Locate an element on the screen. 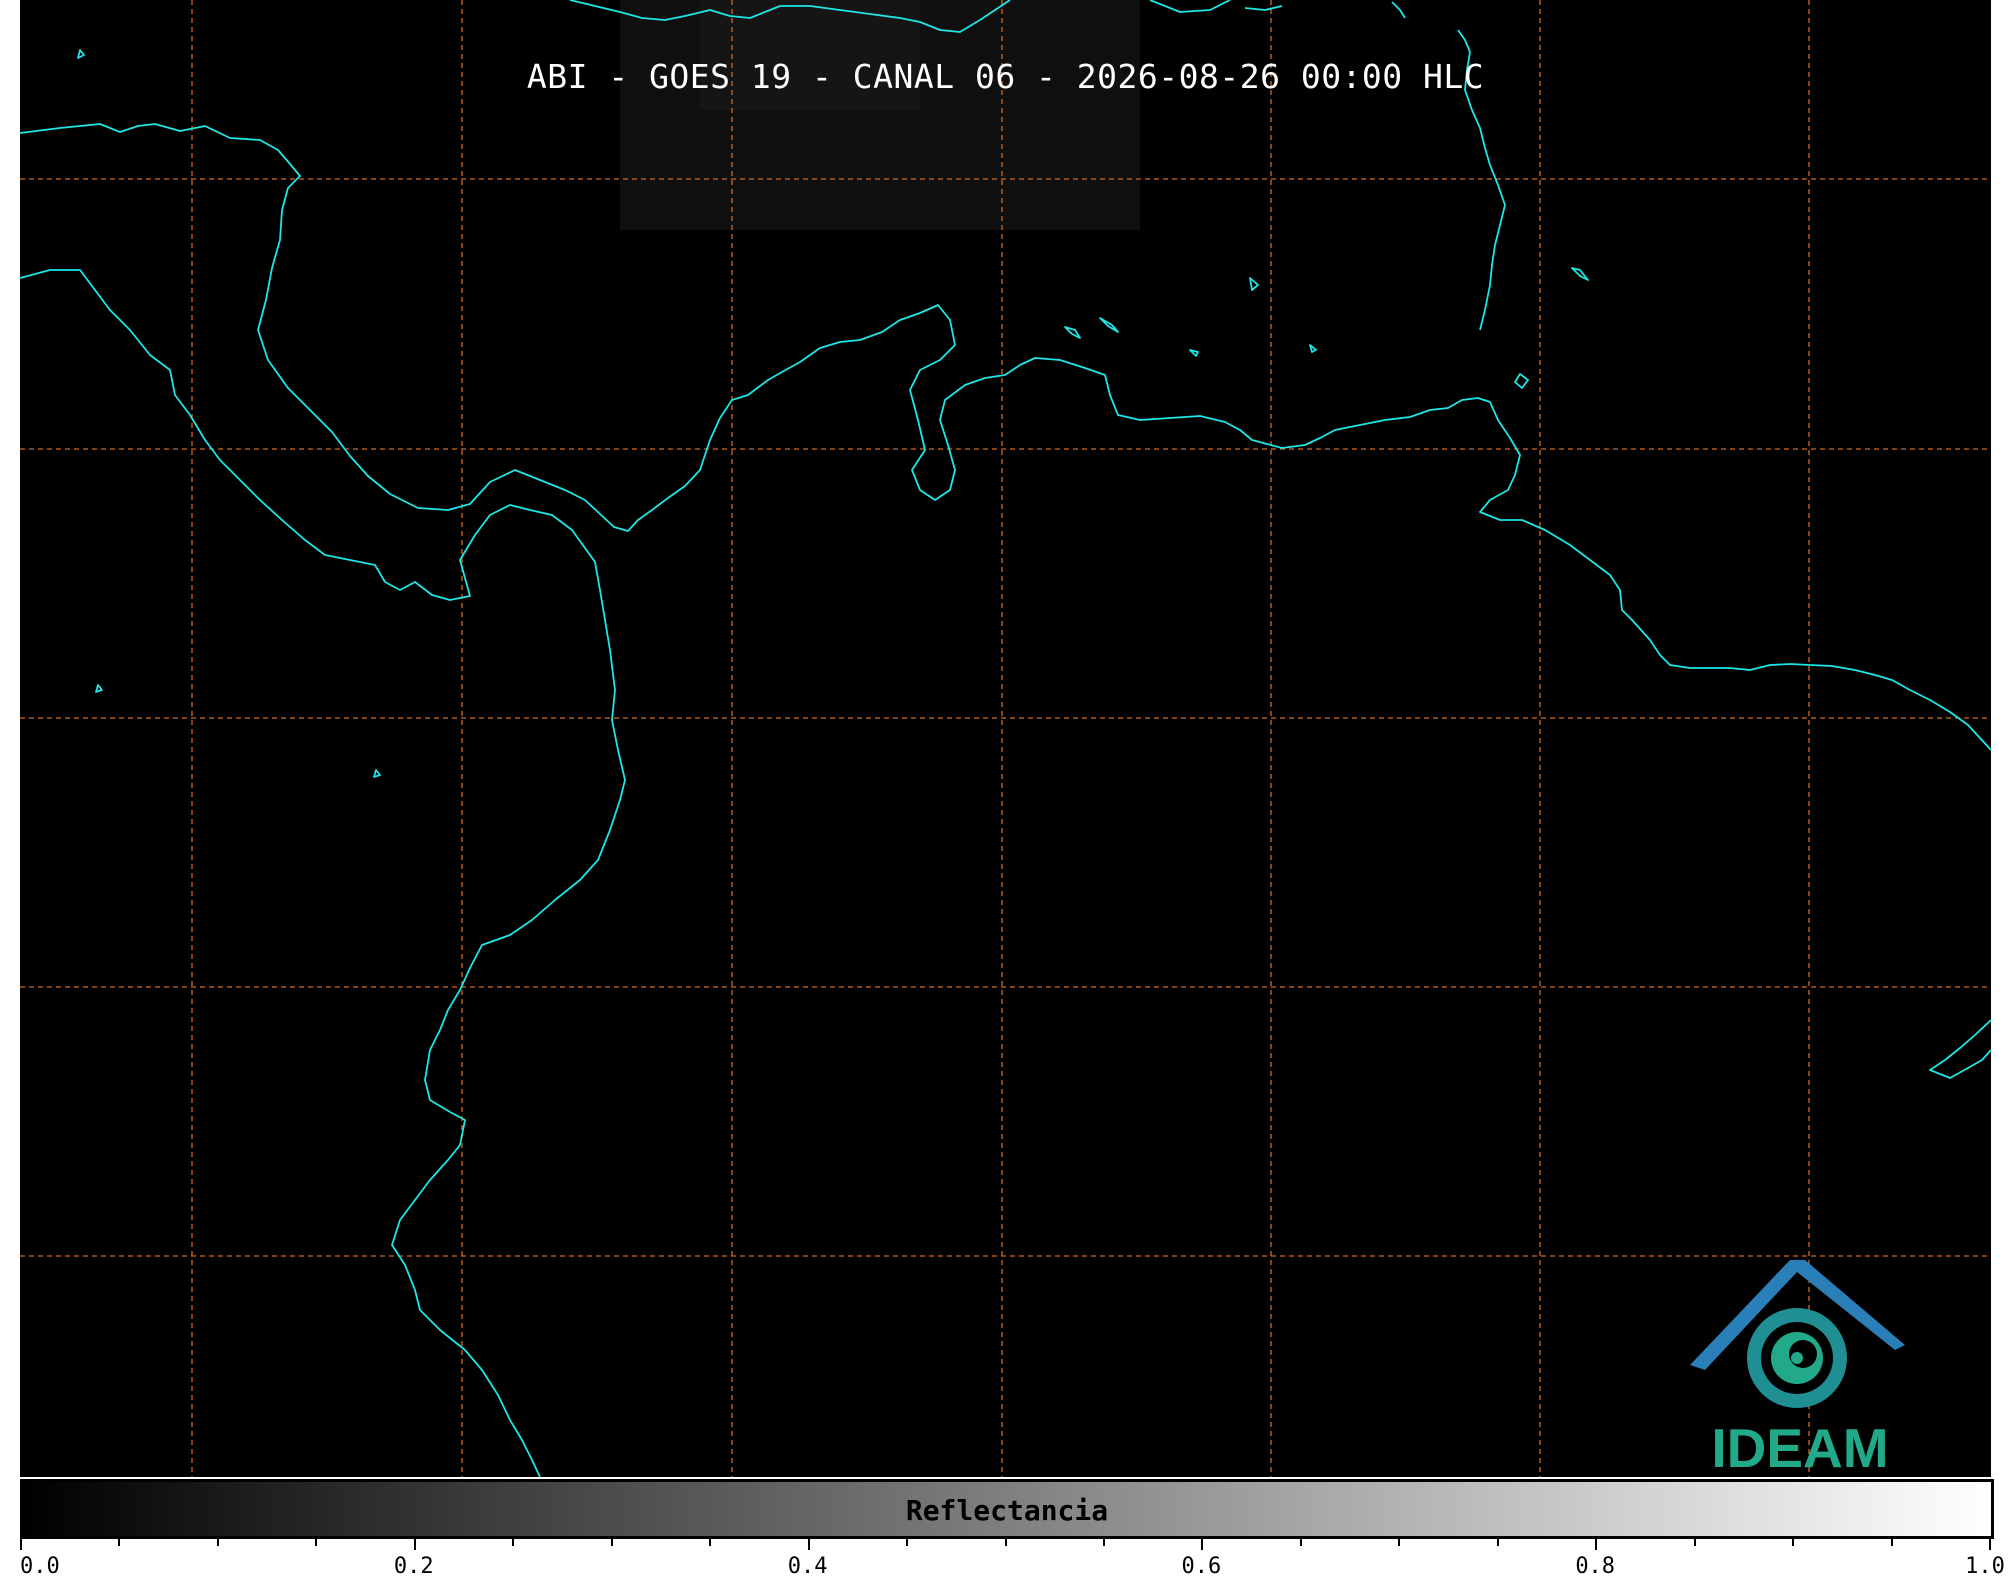 The width and height of the screenshot is (2011, 1579). colorbar-tick-label: 0.2 is located at coordinates (413, 1566).